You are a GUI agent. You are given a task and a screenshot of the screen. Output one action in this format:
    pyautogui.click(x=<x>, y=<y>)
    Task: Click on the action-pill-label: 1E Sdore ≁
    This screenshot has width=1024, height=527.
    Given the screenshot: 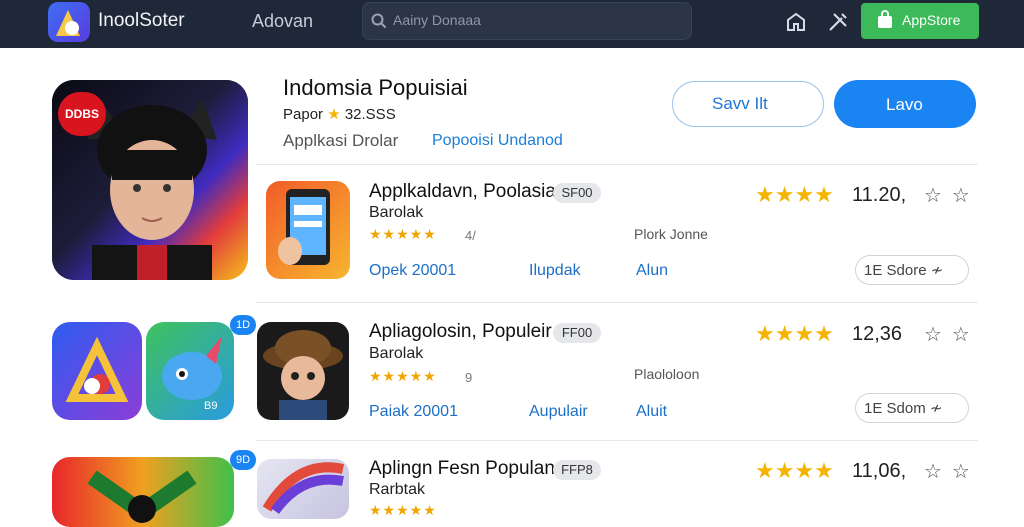 What is the action you would take?
    pyautogui.click(x=904, y=270)
    